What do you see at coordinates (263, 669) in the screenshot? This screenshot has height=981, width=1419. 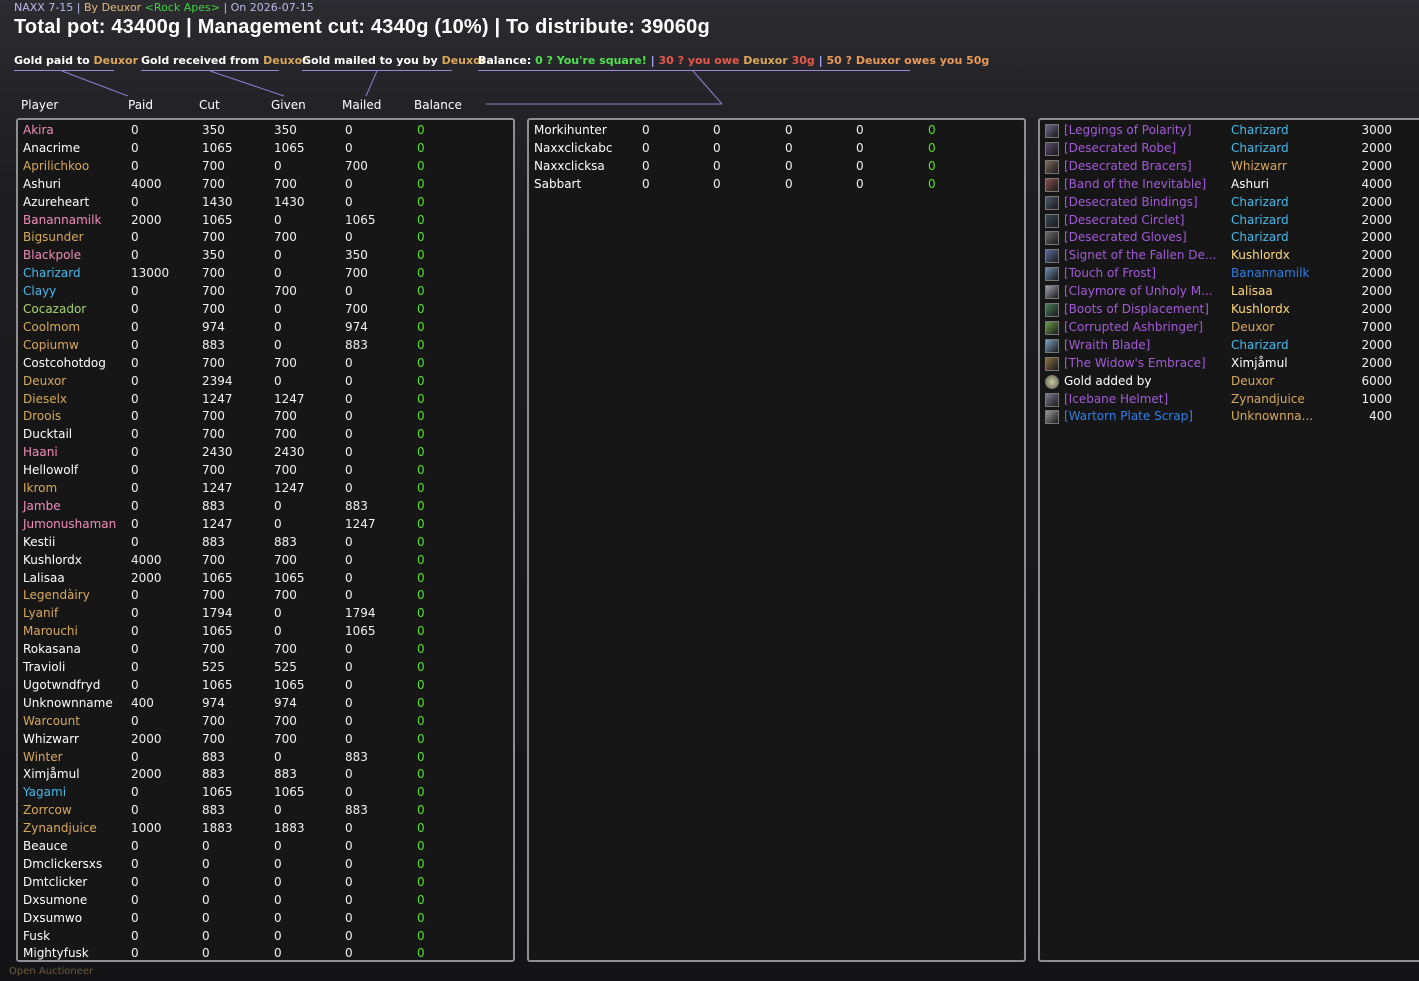 I see `player-row: Travioli 0 525 525 0 0` at bounding box center [263, 669].